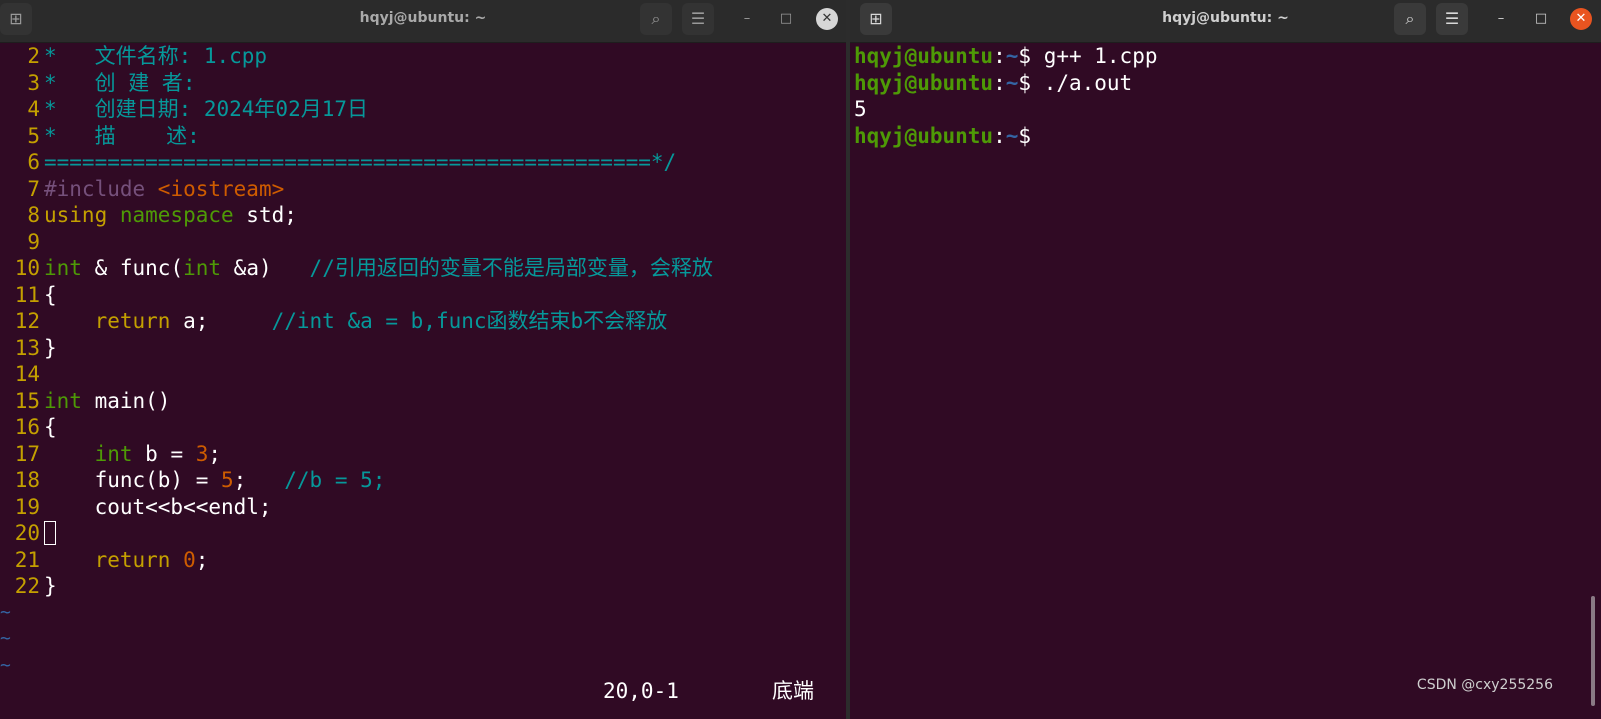 This screenshot has width=1601, height=719. I want to click on program-output: 5, so click(860, 109).